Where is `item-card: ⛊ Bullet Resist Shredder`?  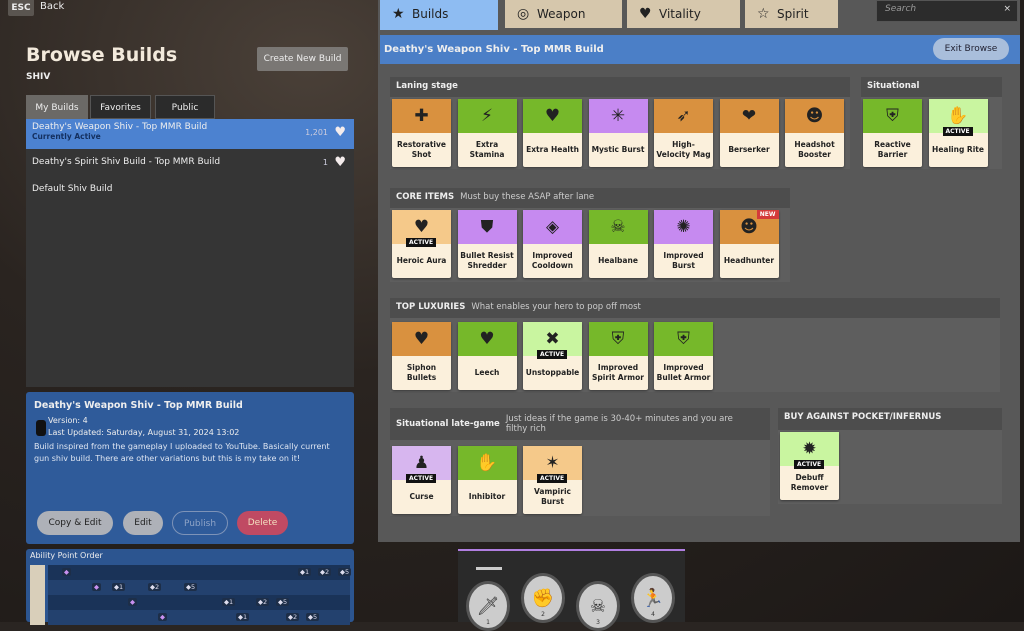
item-card: ⛊ Bullet Resist Shredder is located at coordinates (487, 244).